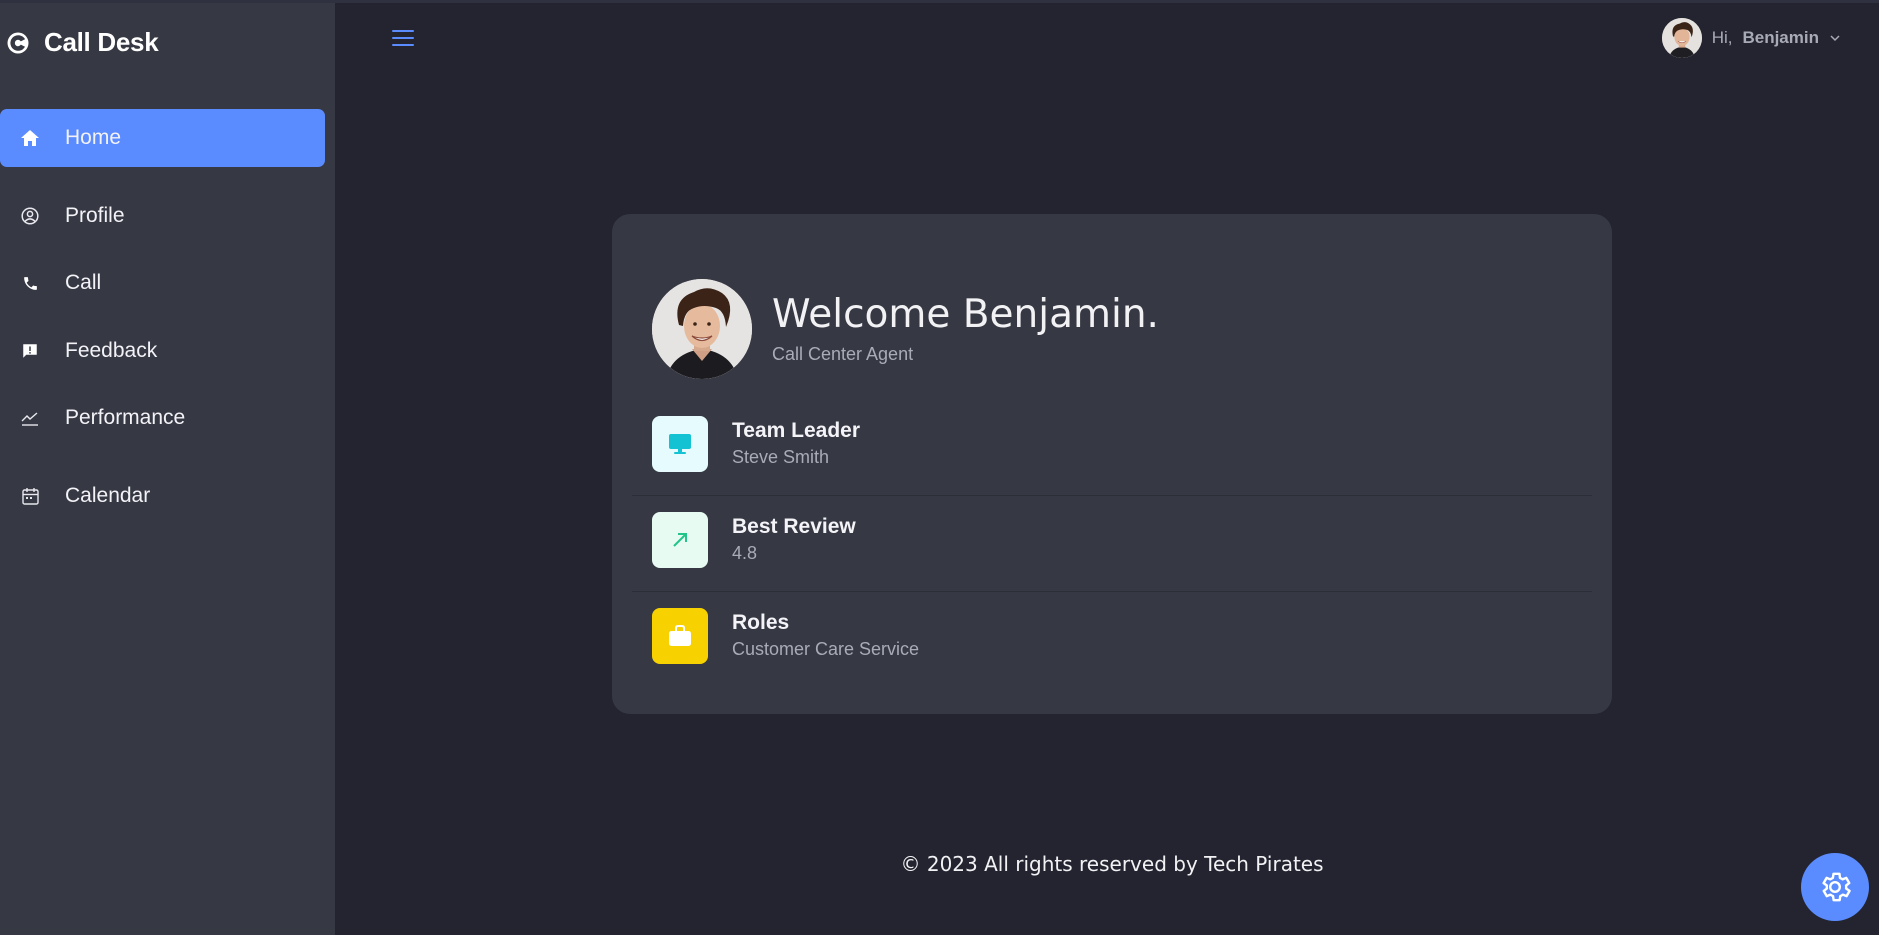 The image size is (1879, 935). I want to click on info-row-value: 4.8, so click(745, 553).